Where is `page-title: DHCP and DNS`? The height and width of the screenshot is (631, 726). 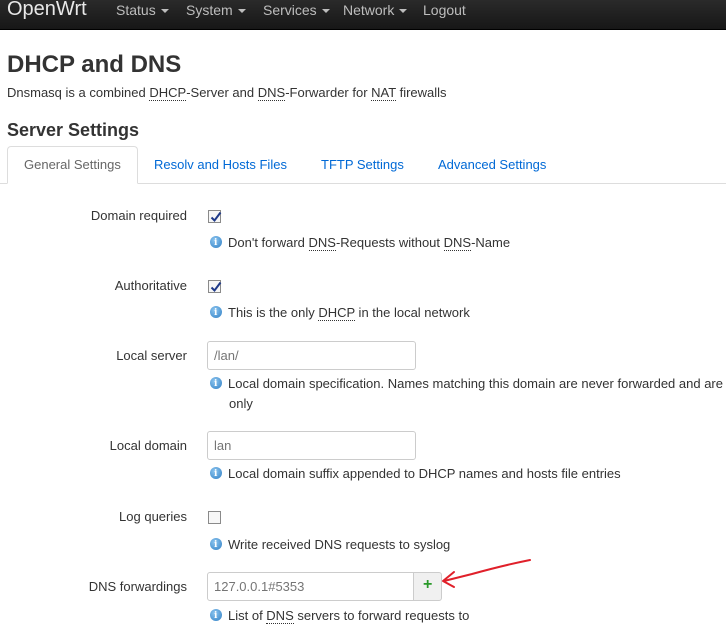
page-title: DHCP and DNS is located at coordinates (94, 64).